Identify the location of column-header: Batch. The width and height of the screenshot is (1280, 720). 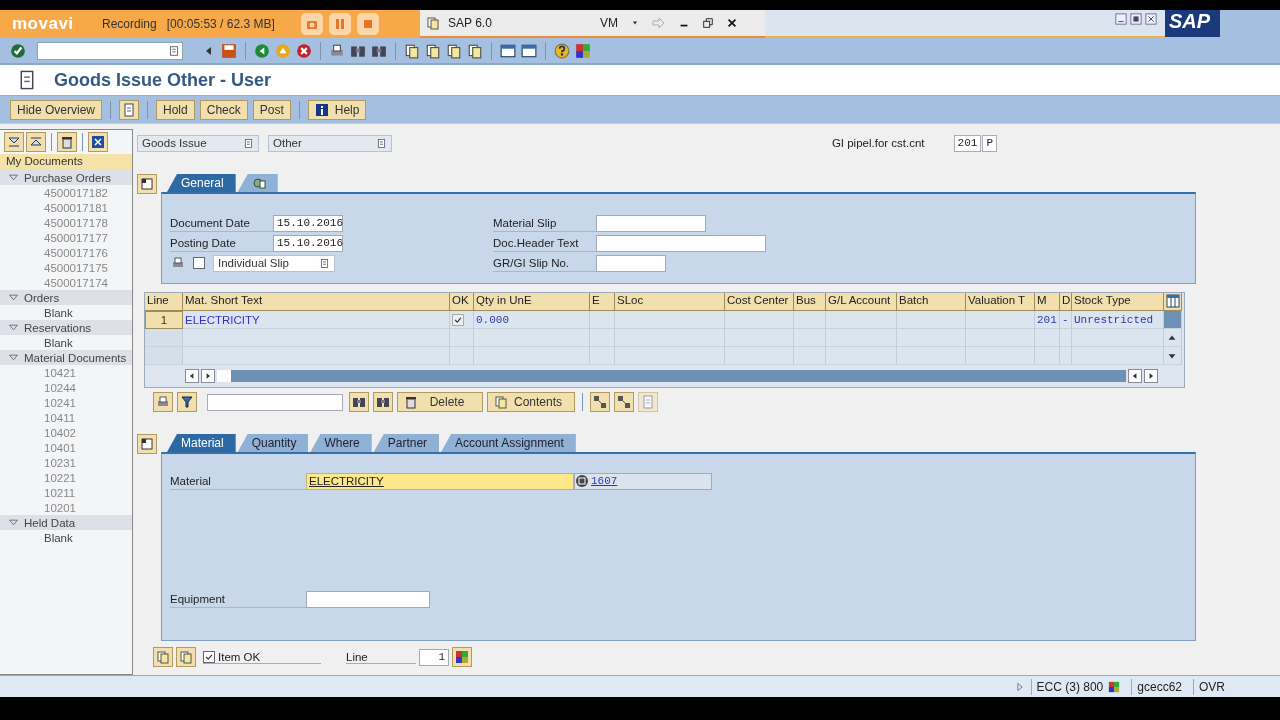
(931, 302).